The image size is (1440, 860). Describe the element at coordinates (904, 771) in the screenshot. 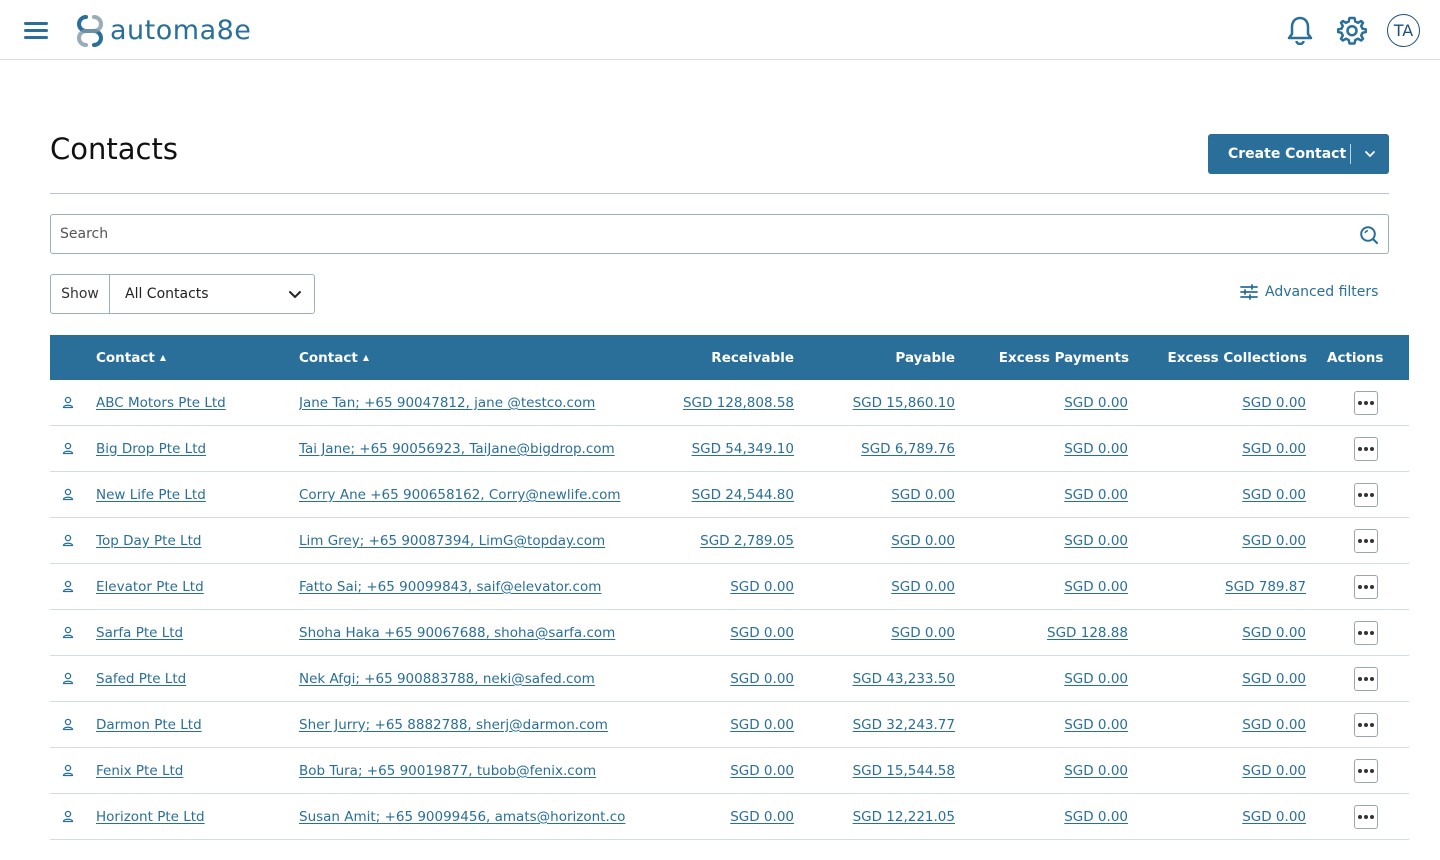

I see `payable-link: SGD 15,544.58` at that location.